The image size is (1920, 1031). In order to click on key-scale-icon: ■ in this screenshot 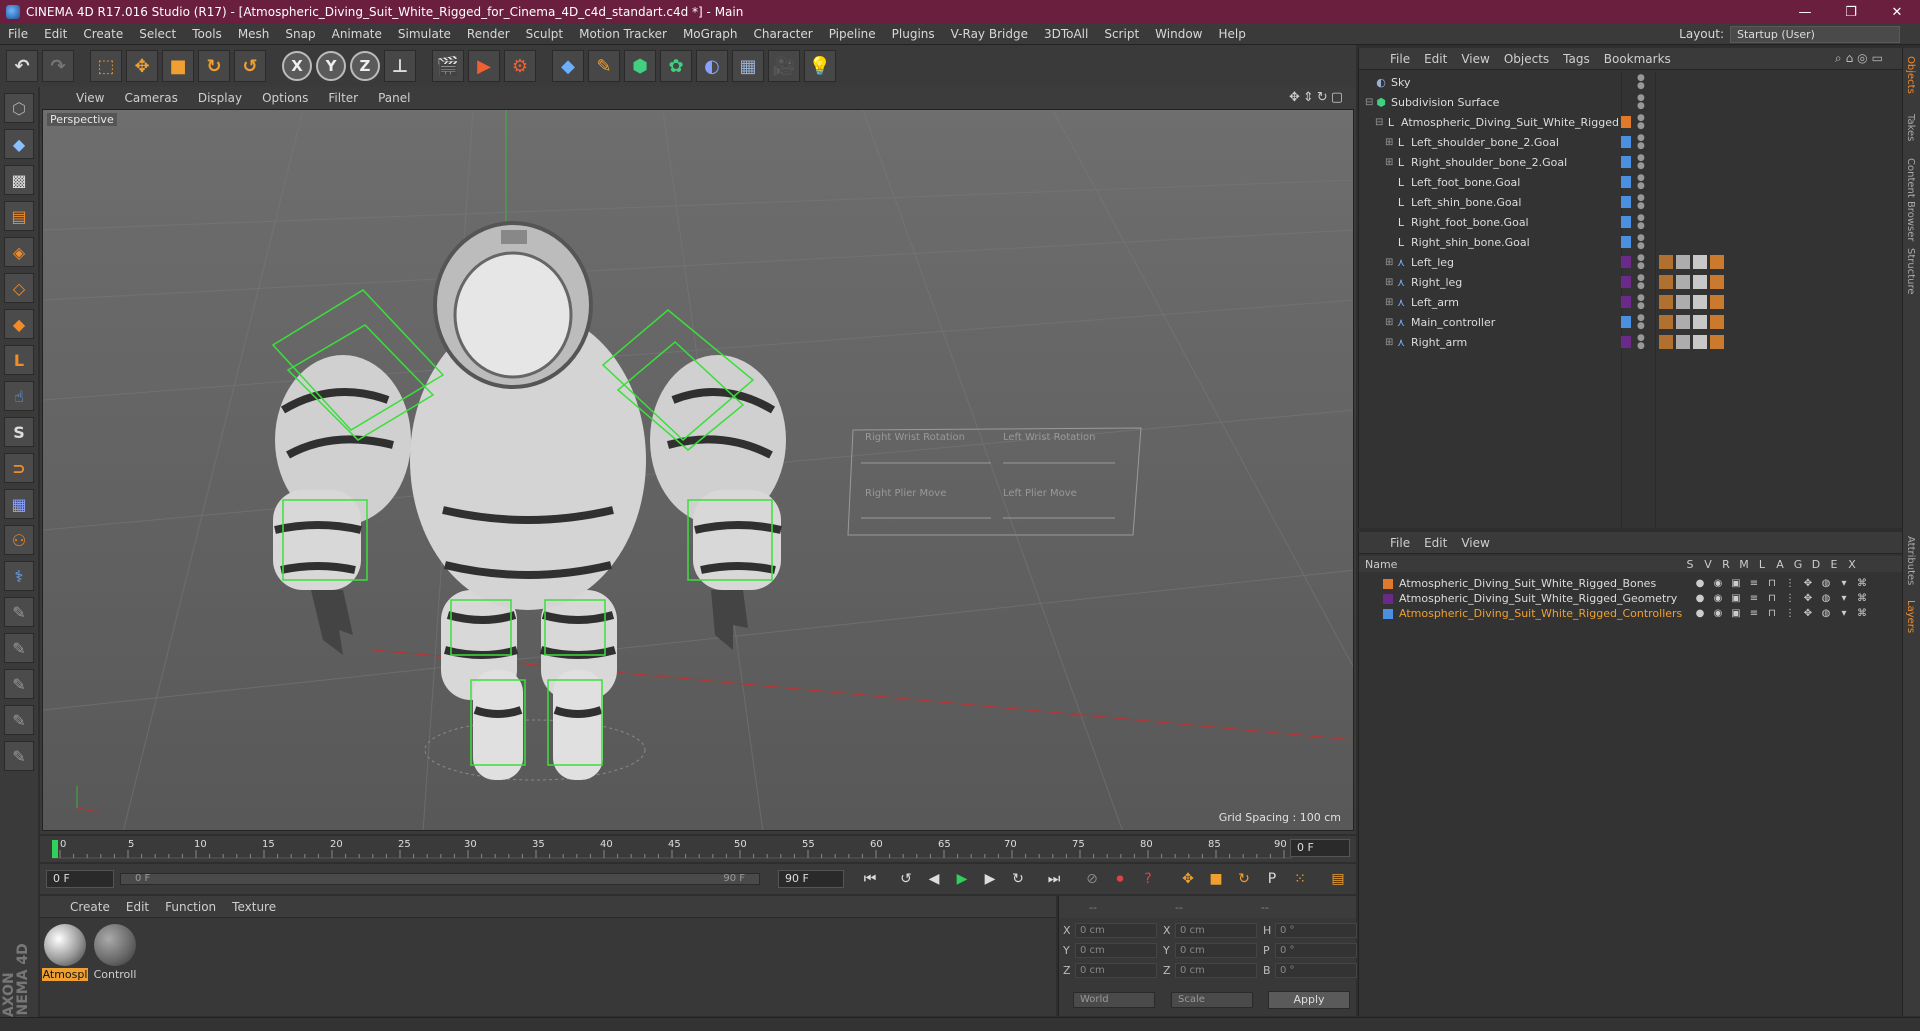, I will do `click(1216, 879)`.